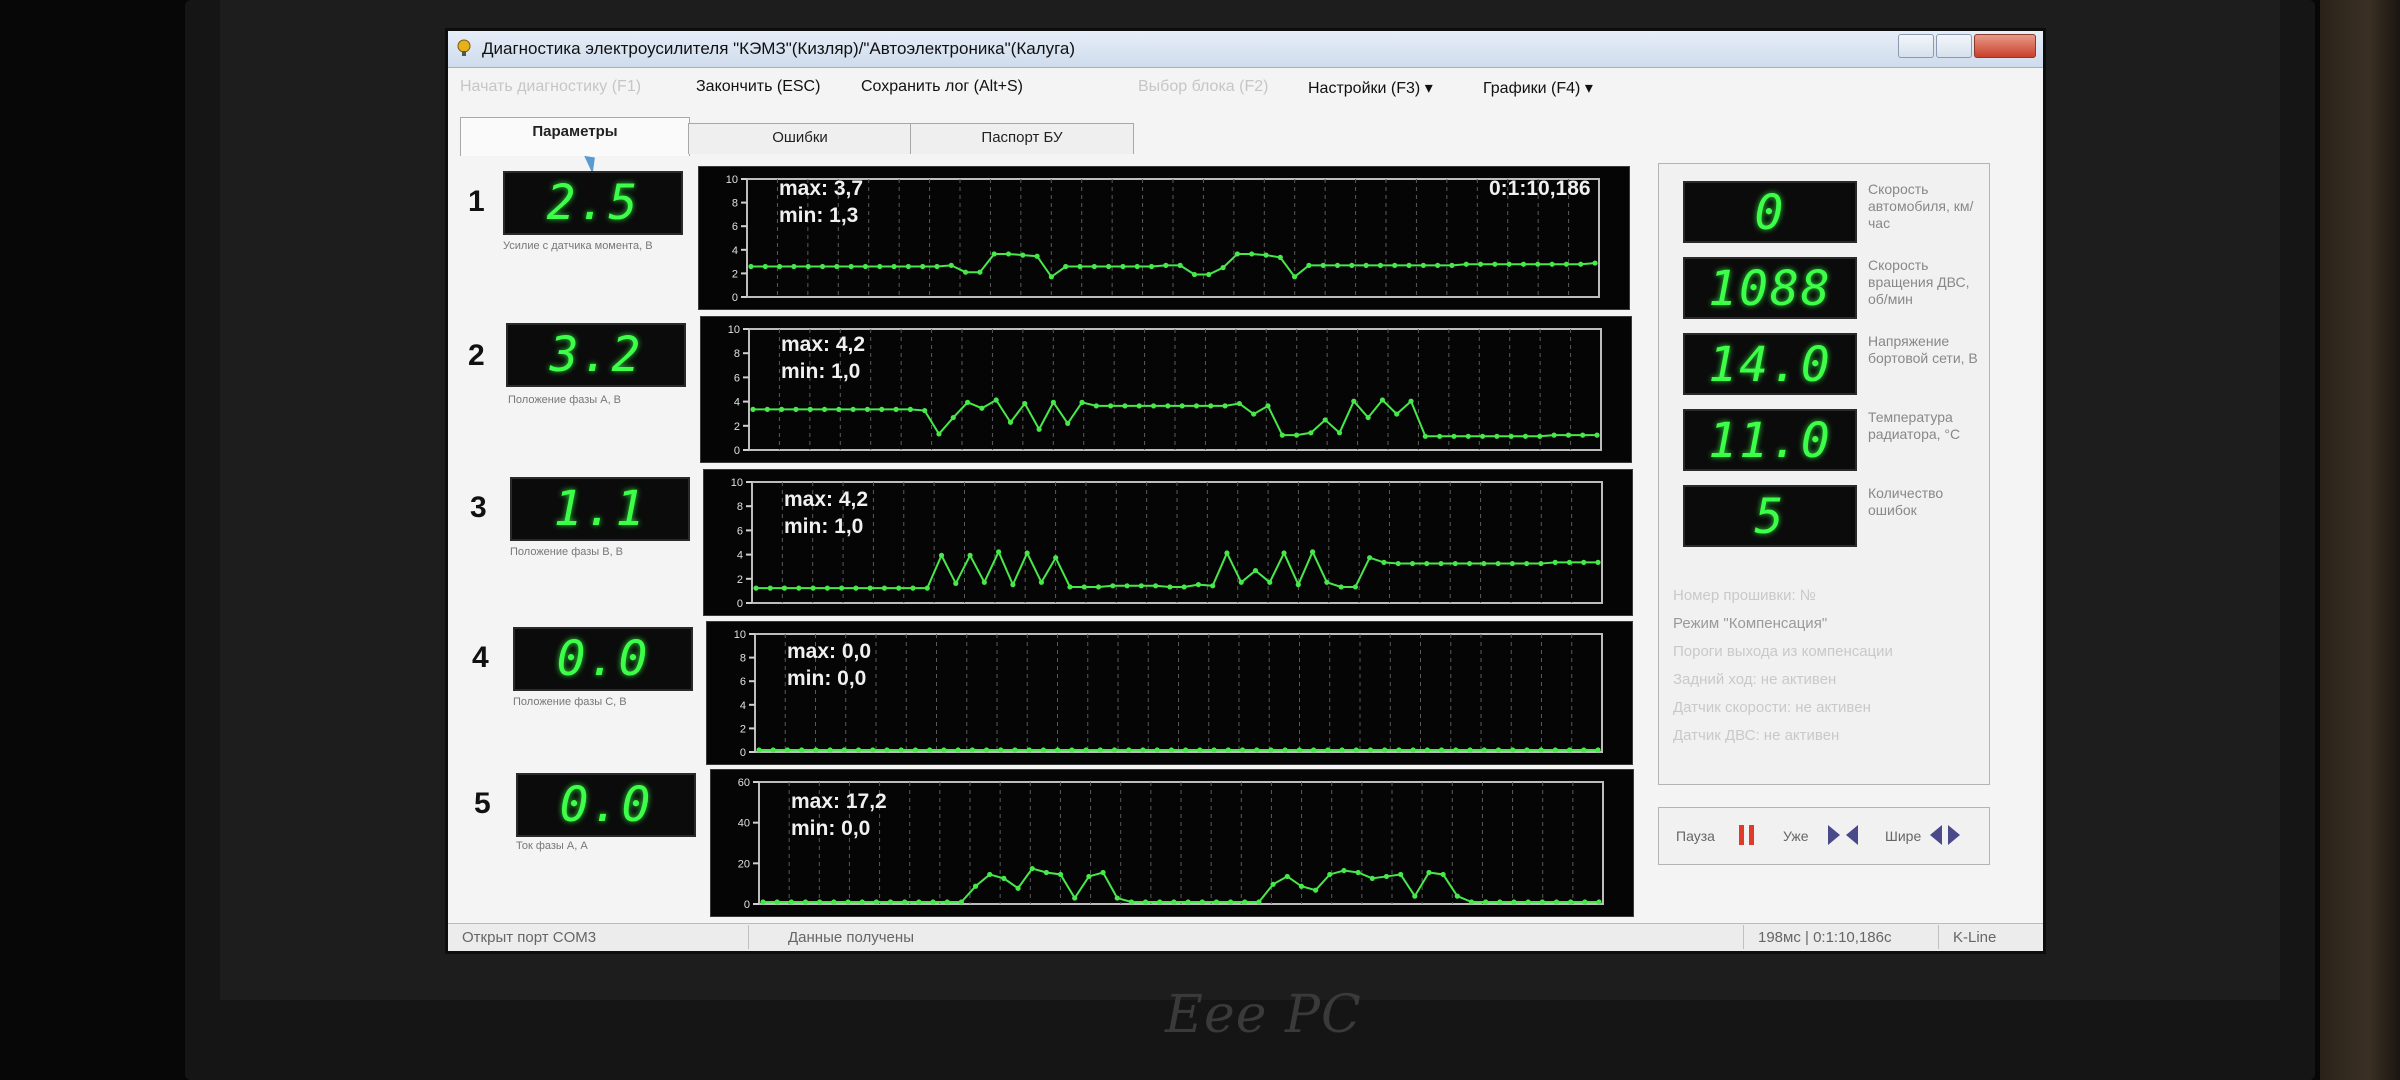 This screenshot has width=2400, height=1080. I want to click on maximize-button, so click(1954, 46).